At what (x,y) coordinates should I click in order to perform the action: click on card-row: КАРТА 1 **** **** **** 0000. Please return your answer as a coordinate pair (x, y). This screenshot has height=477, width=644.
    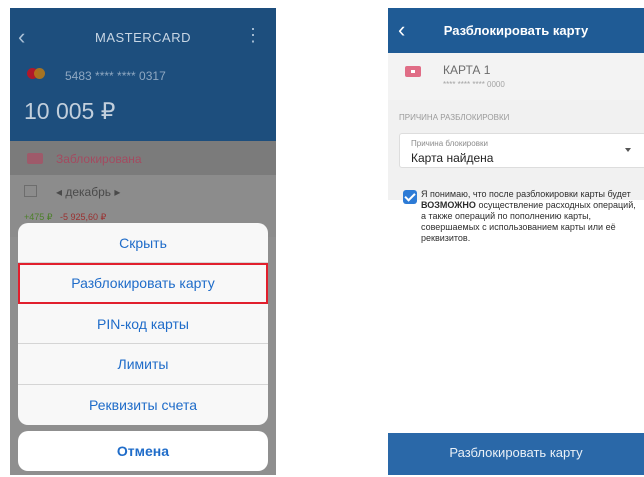
    Looking at the image, I should click on (516, 76).